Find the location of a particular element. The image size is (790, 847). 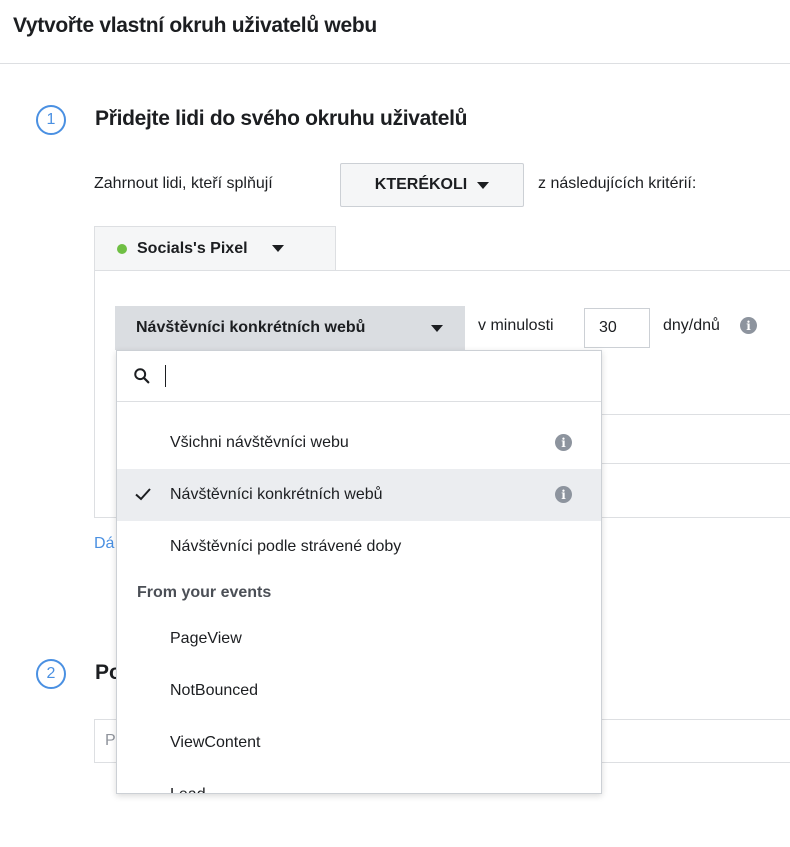

menu-option-time-spent: Návštěvníci podle strávené doby is located at coordinates (359, 547).